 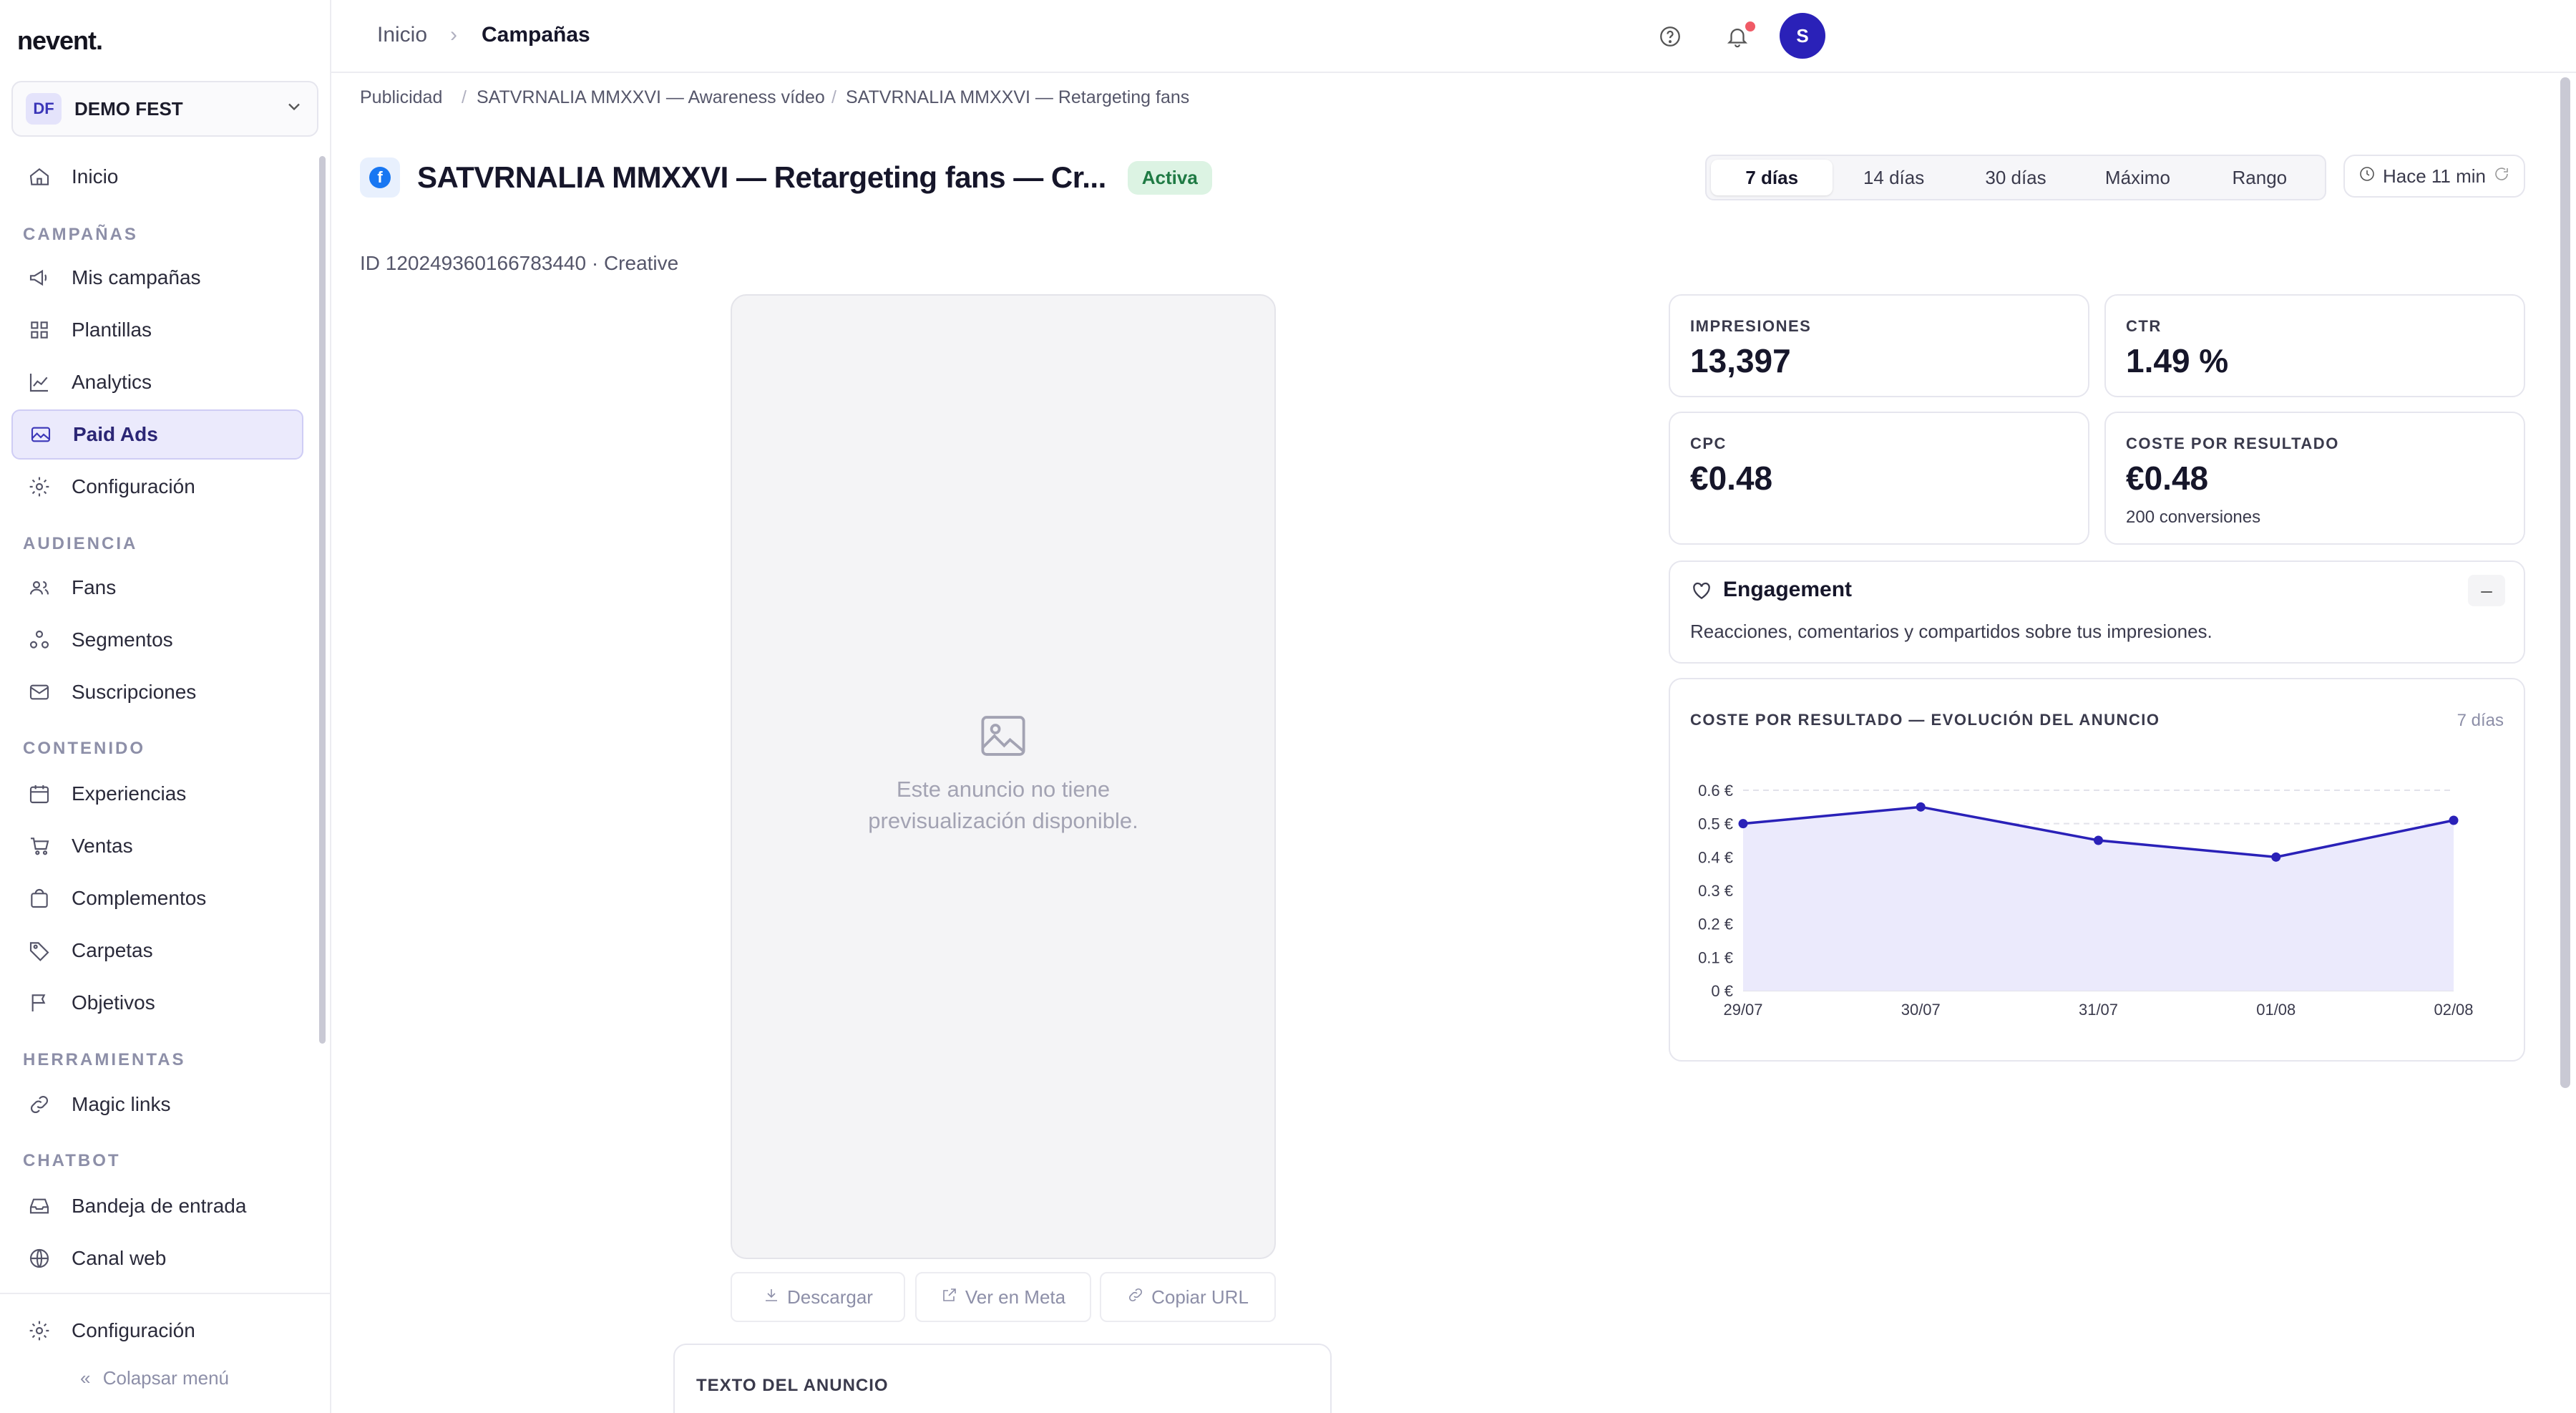 I want to click on calendar-icon, so click(x=39, y=794).